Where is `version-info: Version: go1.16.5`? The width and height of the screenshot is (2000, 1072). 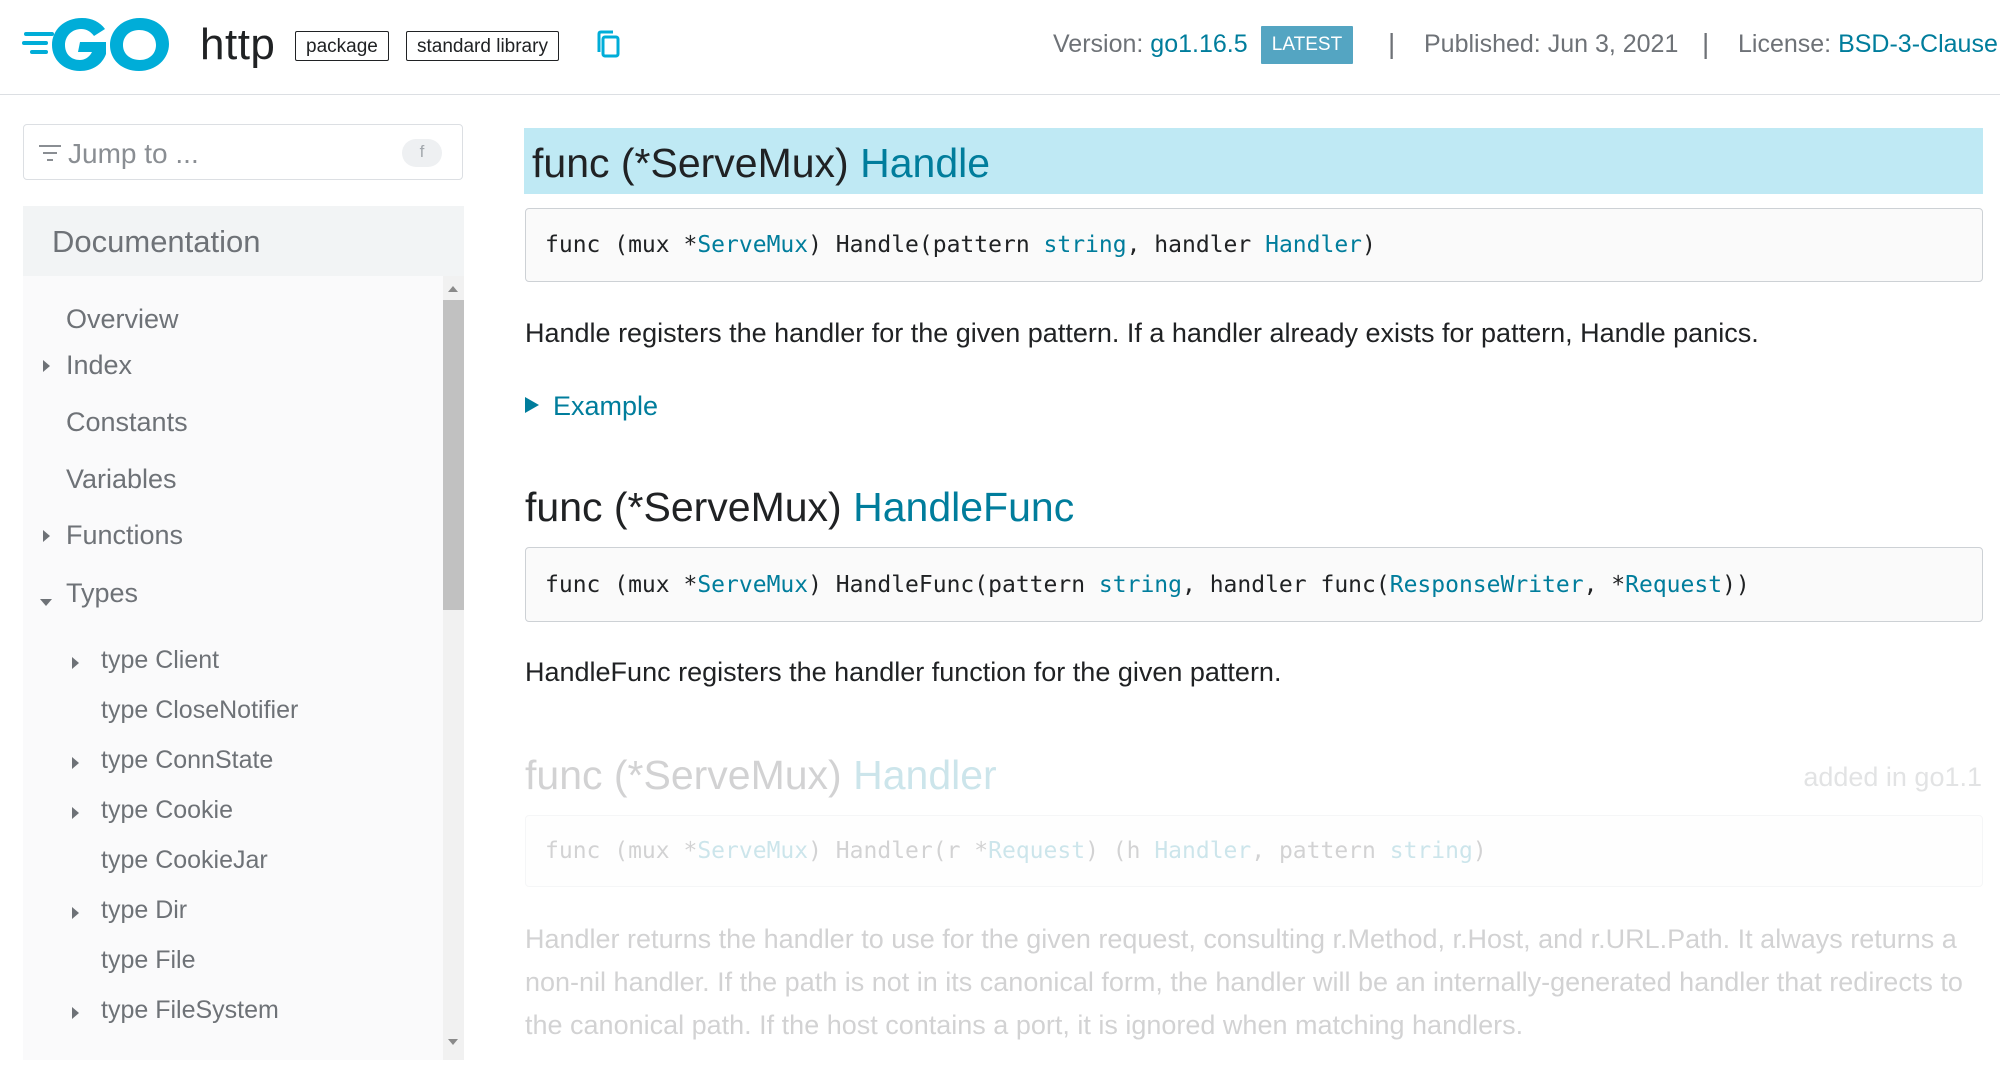
version-info: Version: go1.16.5 is located at coordinates (1150, 44).